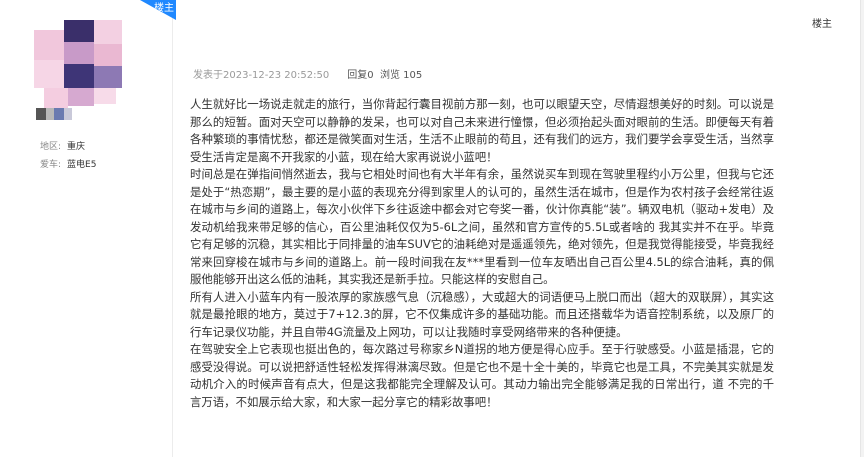 The image size is (864, 457). What do you see at coordinates (51, 165) in the screenshot?
I see `car-label: 爱车:` at bounding box center [51, 165].